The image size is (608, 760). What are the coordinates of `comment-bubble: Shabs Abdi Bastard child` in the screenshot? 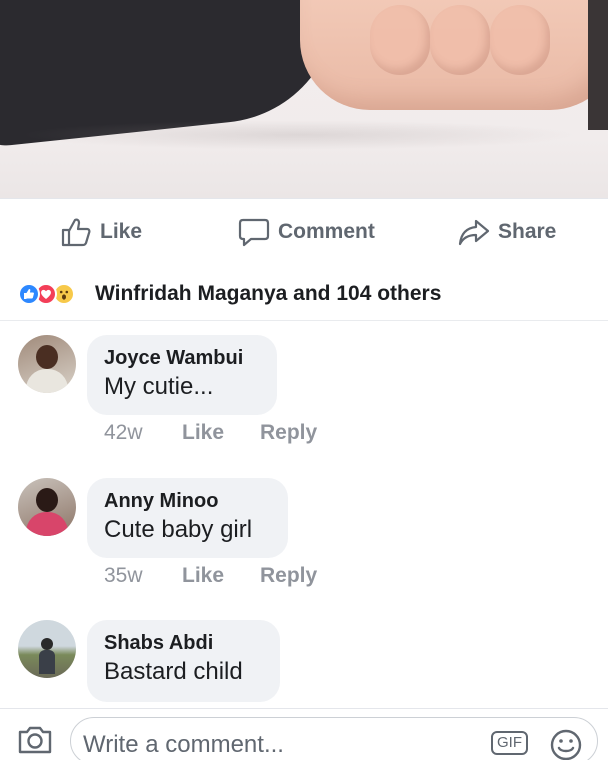 It's located at (183, 661).